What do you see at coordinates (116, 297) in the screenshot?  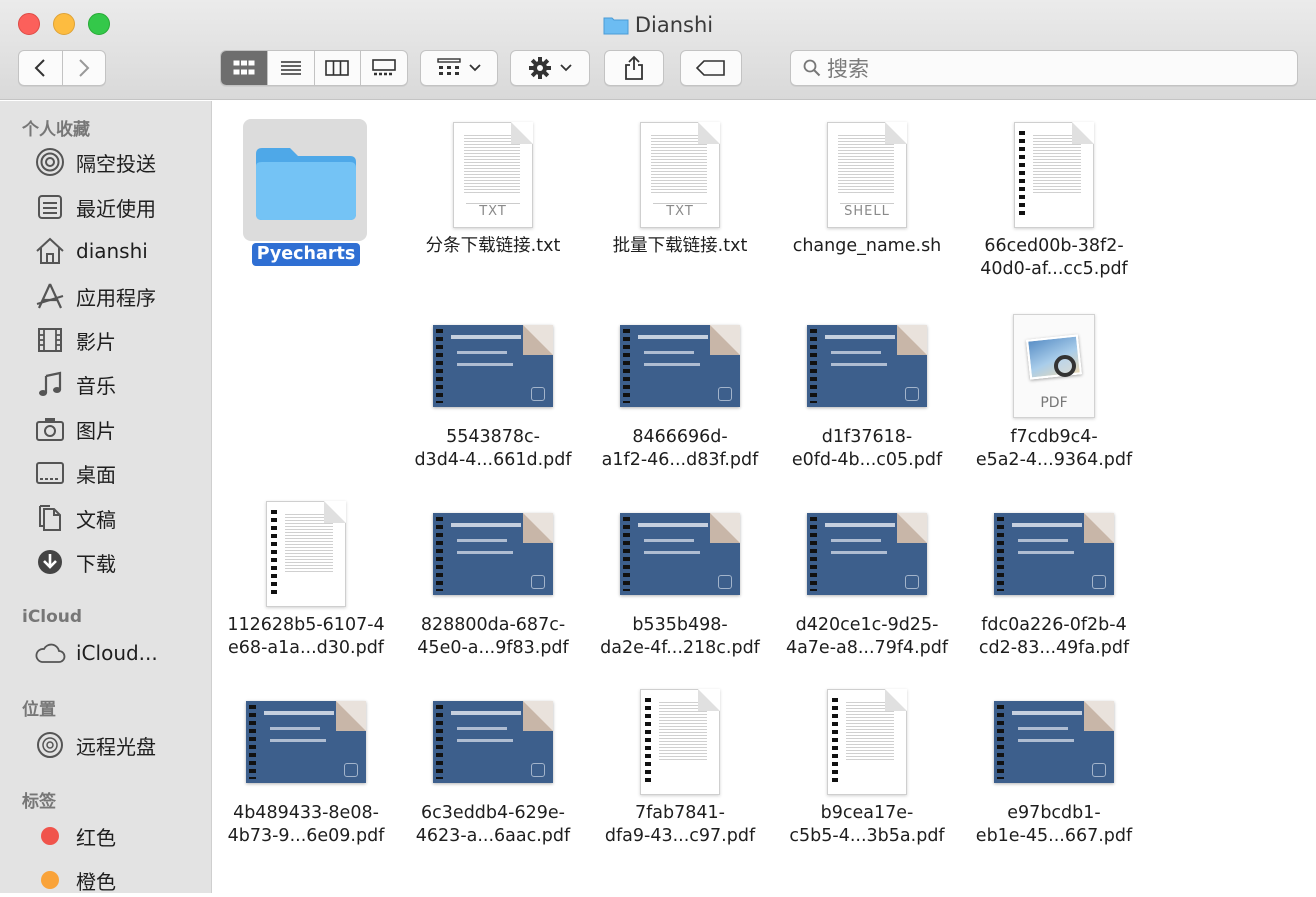 I see `sidebar-item-label: 应用程序` at bounding box center [116, 297].